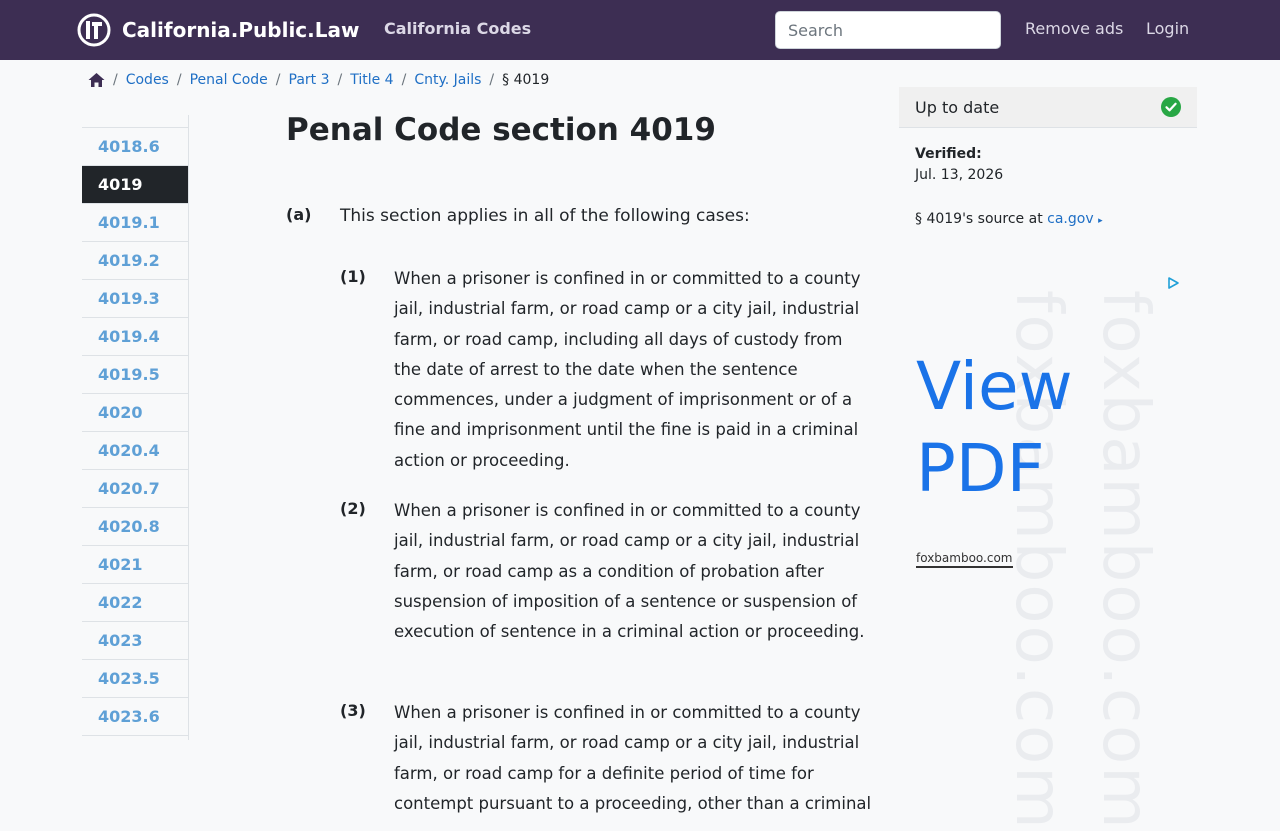 This screenshot has height=831, width=1280. Describe the element at coordinates (135, 413) in the screenshot. I see `section-nav-item: 4020` at that location.